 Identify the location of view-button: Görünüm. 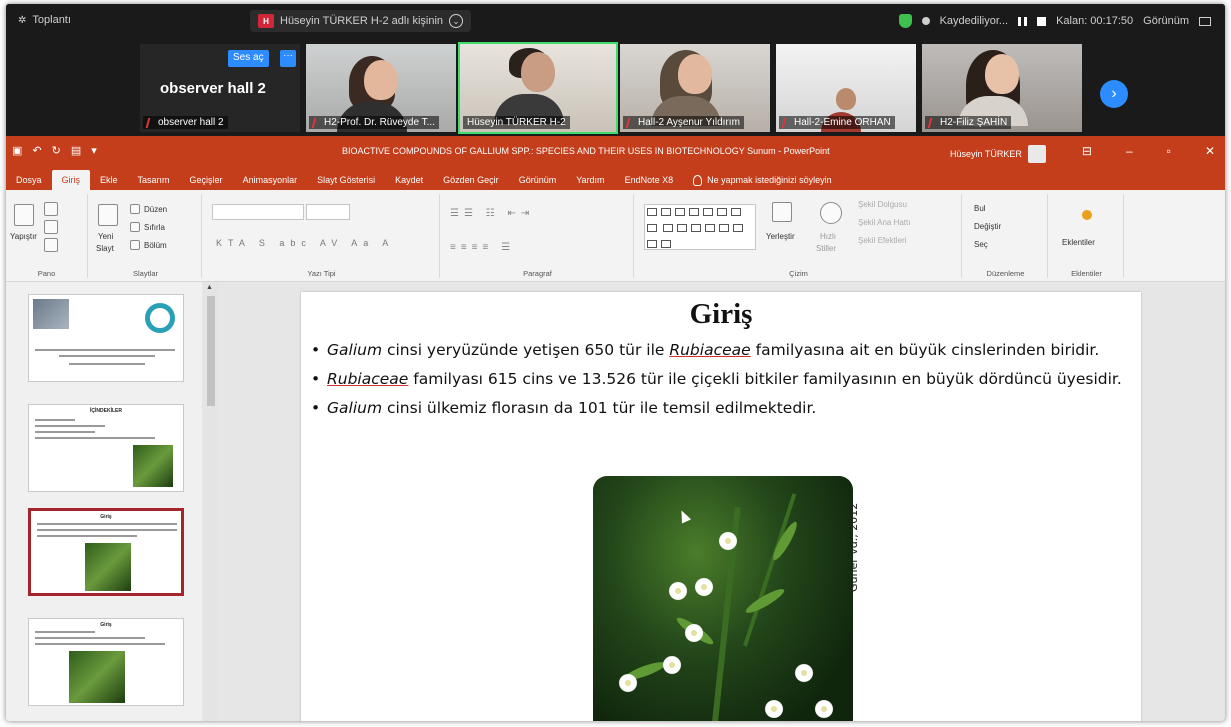
(1166, 21).